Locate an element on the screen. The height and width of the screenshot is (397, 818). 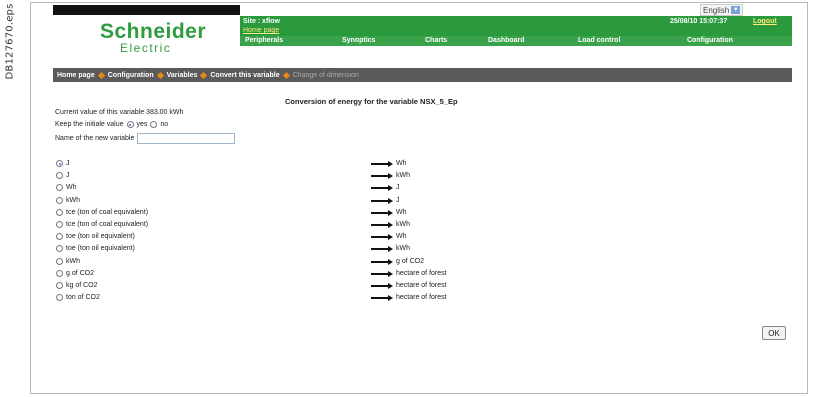
conversion-from-label: tce (ton of coal equivalent) is located at coordinates (107, 212).